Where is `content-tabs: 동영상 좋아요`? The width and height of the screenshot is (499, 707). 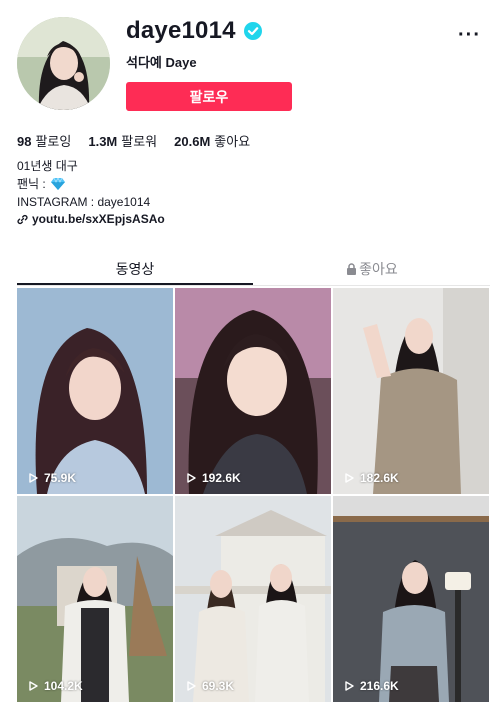
content-tabs: 동영상 좋아요 is located at coordinates (253, 269).